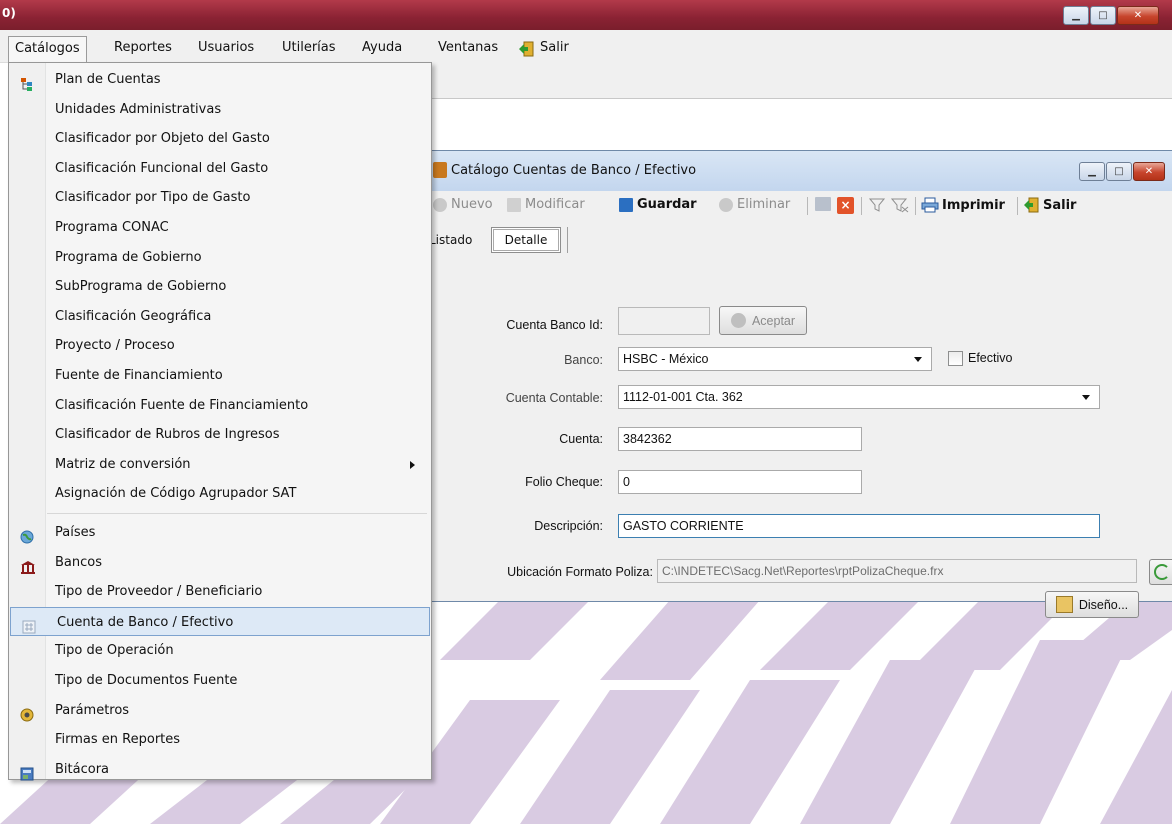 This screenshot has height=824, width=1172. What do you see at coordinates (740, 439) in the screenshot?
I see `cuenta-field: 3842362` at bounding box center [740, 439].